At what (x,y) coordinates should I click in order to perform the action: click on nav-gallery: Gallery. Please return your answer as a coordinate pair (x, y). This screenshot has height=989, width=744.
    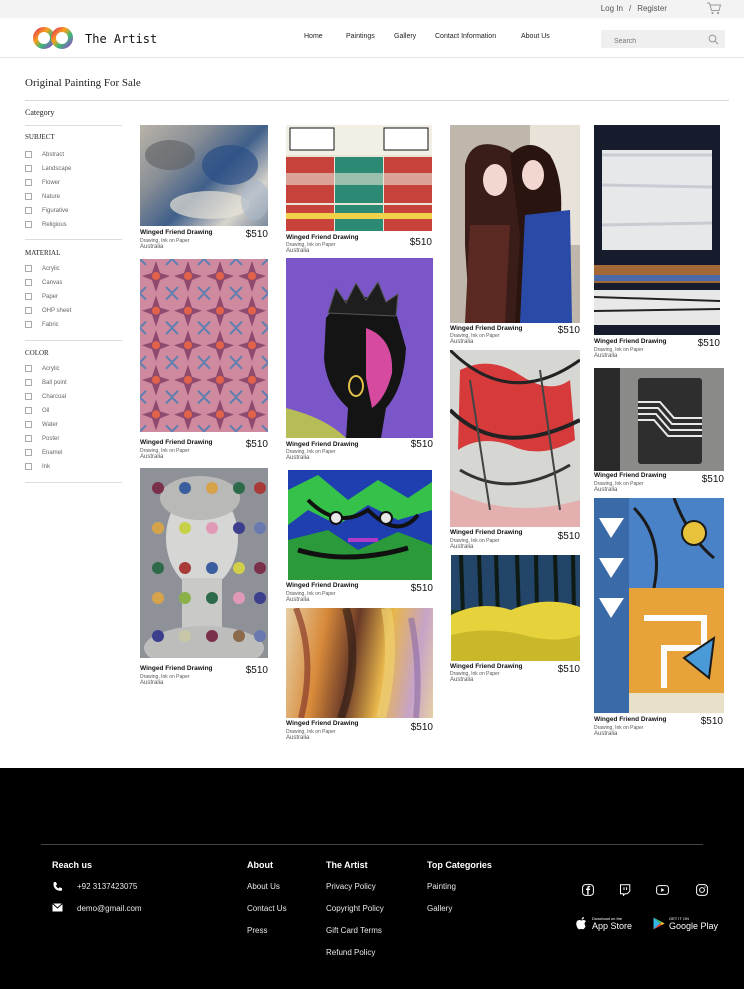
    Looking at the image, I should click on (405, 36).